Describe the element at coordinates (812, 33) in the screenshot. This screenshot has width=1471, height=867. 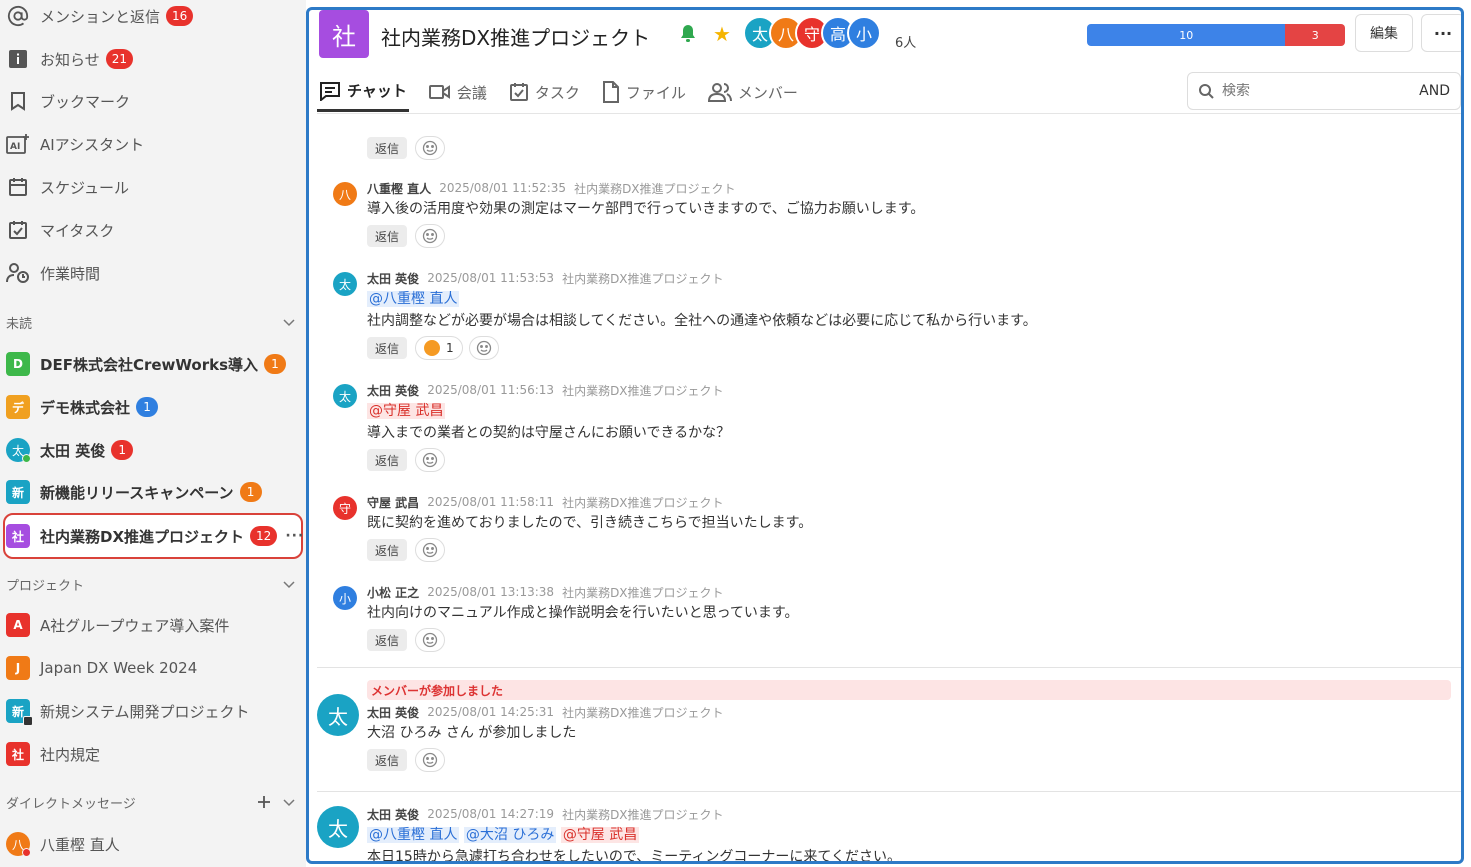
I see `member-avatars: 太 八 守 高 小` at that location.